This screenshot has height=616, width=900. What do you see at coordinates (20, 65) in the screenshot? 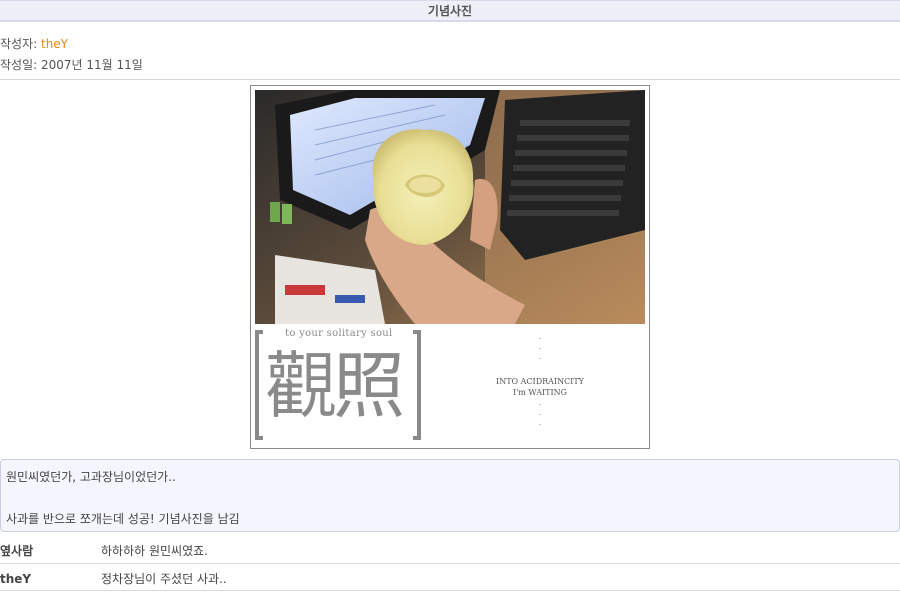
I see `date-label: 작성일:` at bounding box center [20, 65].